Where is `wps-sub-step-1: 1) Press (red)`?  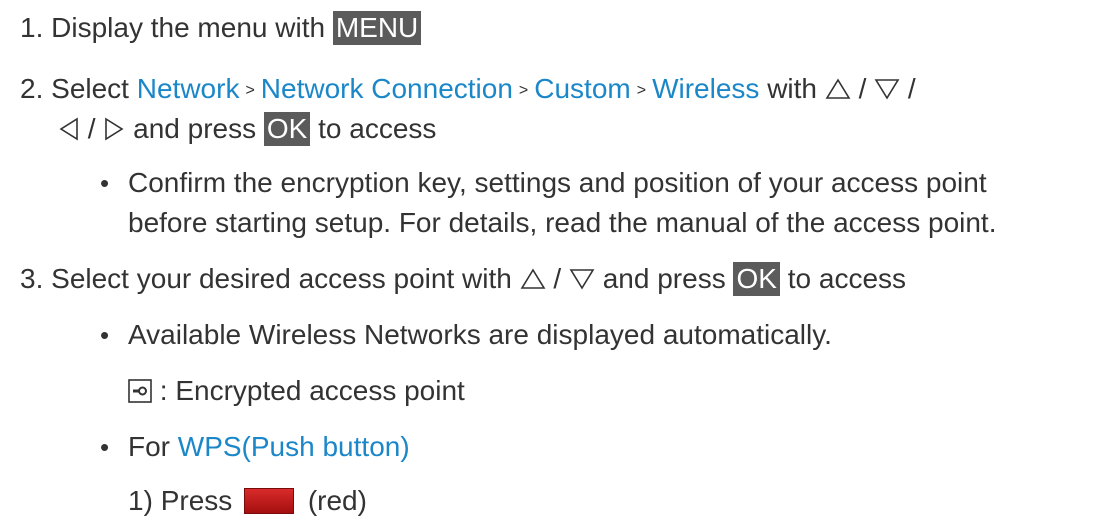
wps-sub-step-1: 1) Press (red) is located at coordinates (247, 501).